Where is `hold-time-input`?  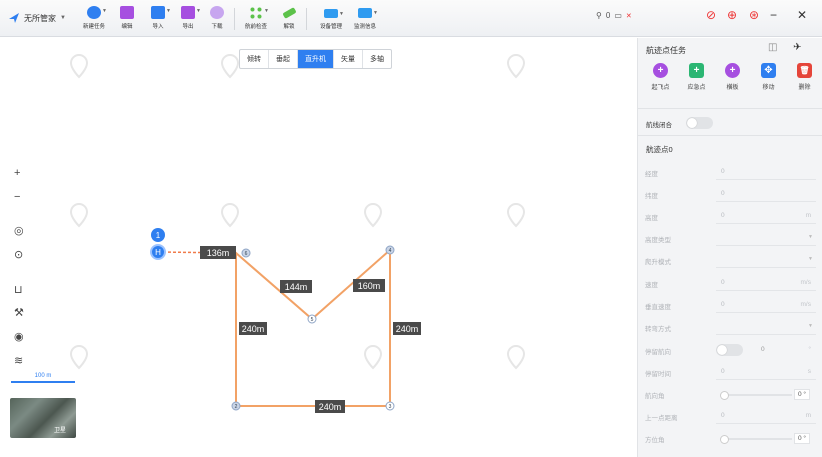 hold-time-input is located at coordinates (766, 372).